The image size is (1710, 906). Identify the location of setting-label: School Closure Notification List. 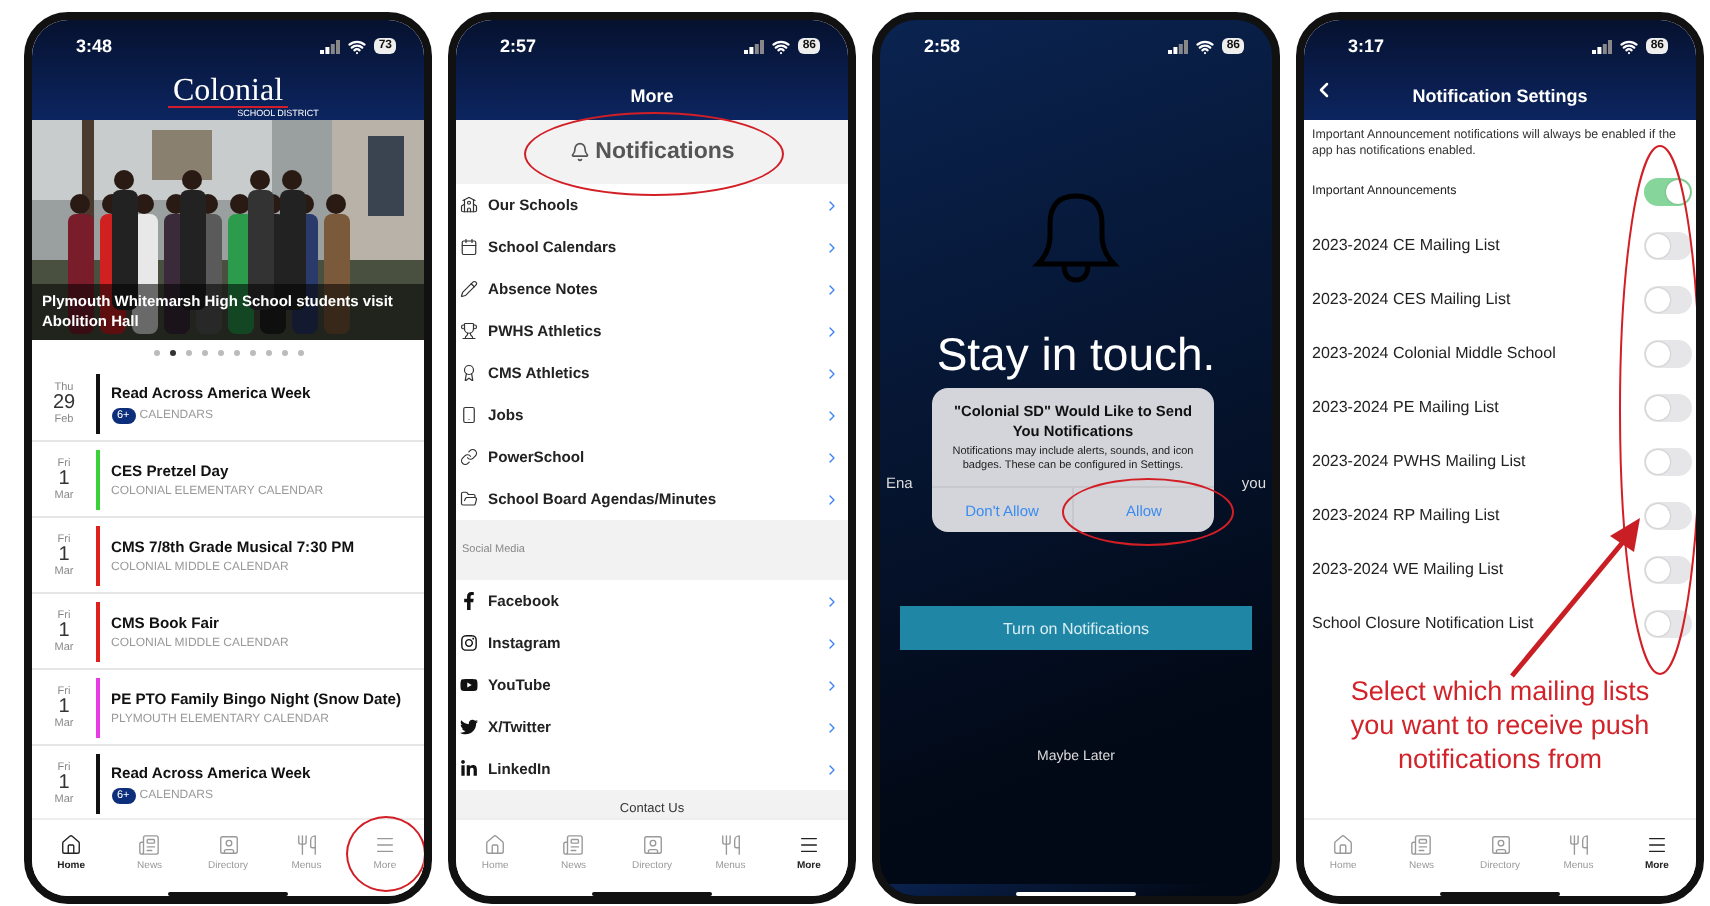
(1424, 623).